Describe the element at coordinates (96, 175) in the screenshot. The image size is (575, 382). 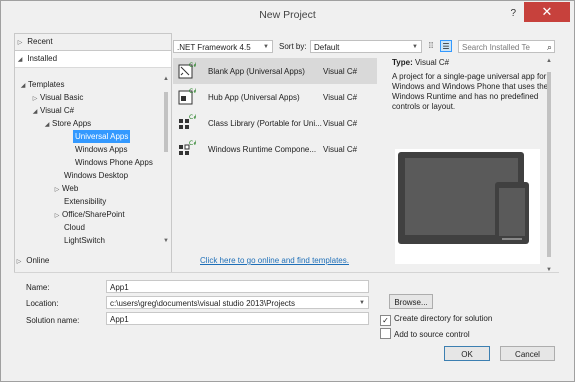
I see `tree-item-windows-desktop: Windows Desktop` at that location.